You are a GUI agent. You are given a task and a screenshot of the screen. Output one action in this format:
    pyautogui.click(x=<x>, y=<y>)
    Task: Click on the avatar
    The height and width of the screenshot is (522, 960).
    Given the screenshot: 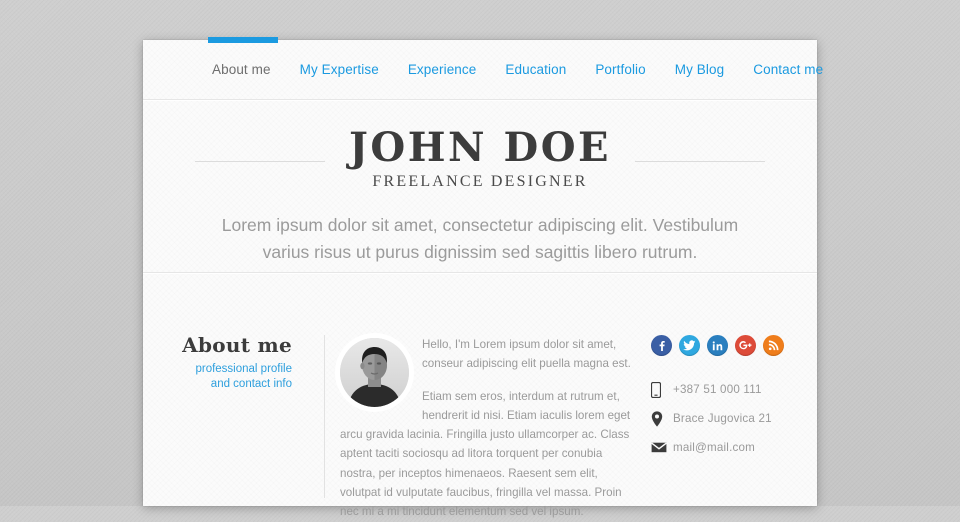 What is the action you would take?
    pyautogui.click(x=374, y=372)
    